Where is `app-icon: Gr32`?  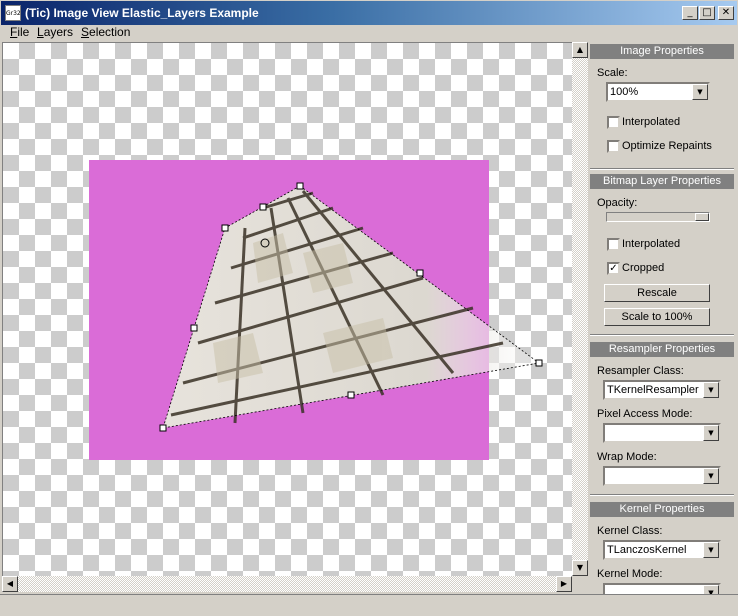
app-icon: Gr32 is located at coordinates (13, 13).